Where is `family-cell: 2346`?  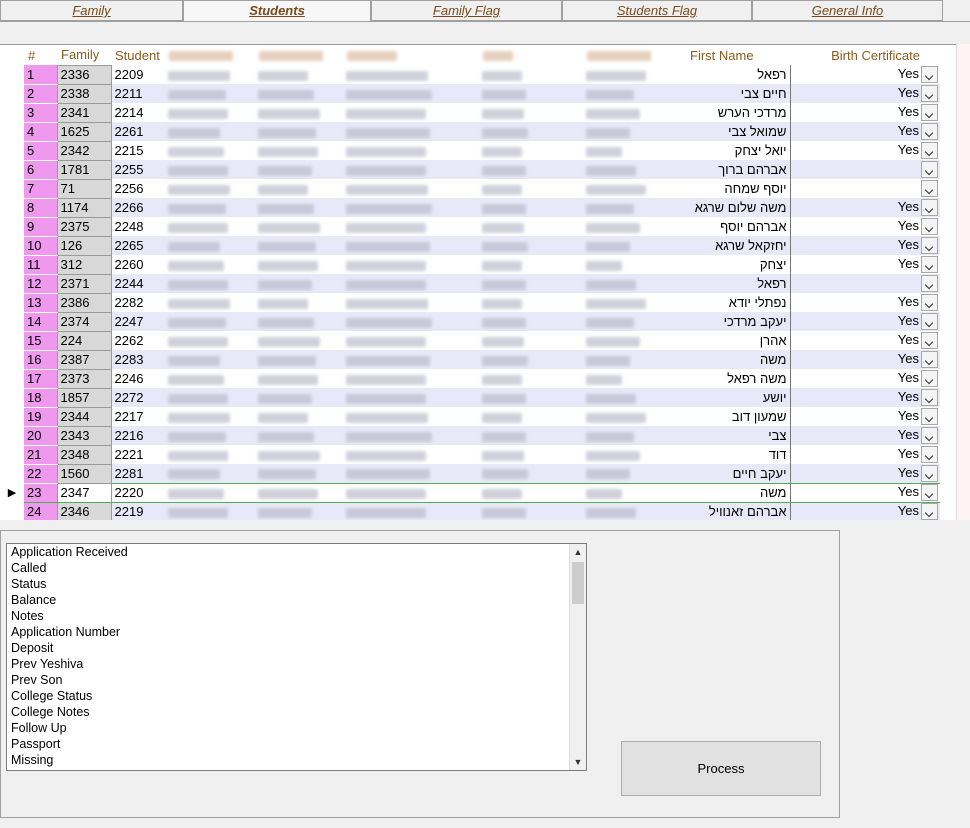
family-cell: 2346 is located at coordinates (84, 510).